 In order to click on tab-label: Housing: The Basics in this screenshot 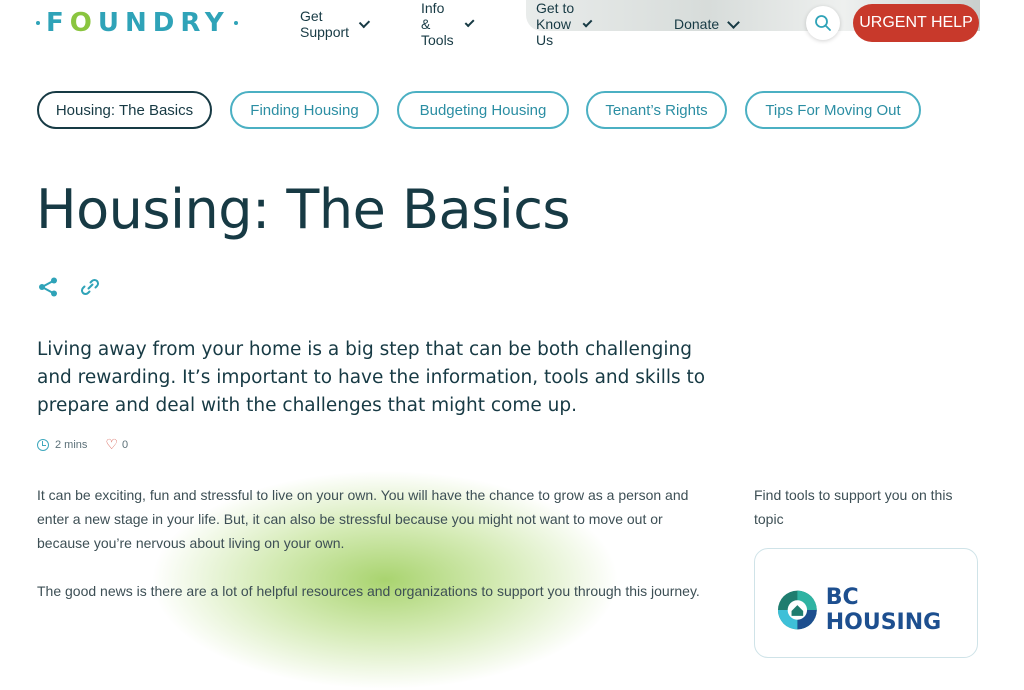, I will do `click(124, 110)`.